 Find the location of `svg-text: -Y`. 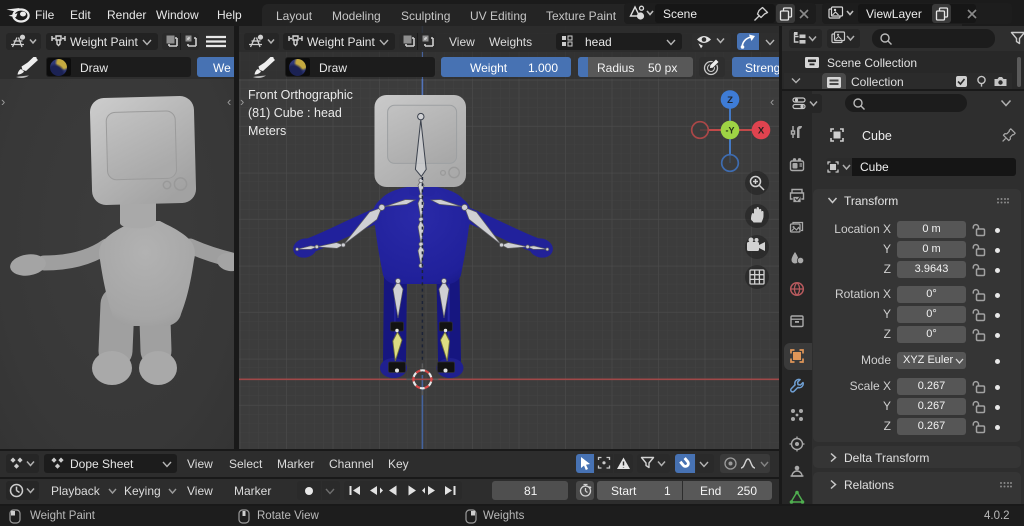

svg-text: -Y is located at coordinates (730, 131).